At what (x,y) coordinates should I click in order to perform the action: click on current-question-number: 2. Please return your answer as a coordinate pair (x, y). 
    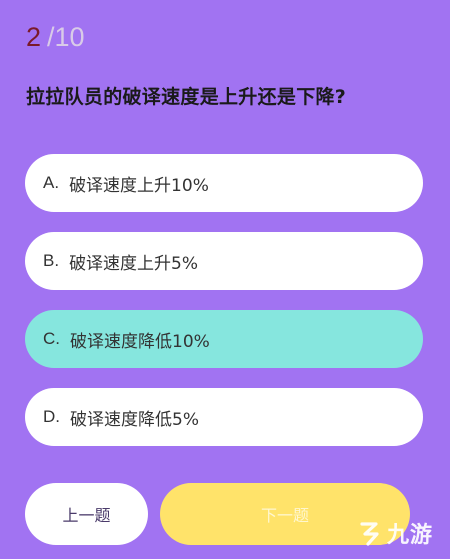
    Looking at the image, I should click on (34, 37).